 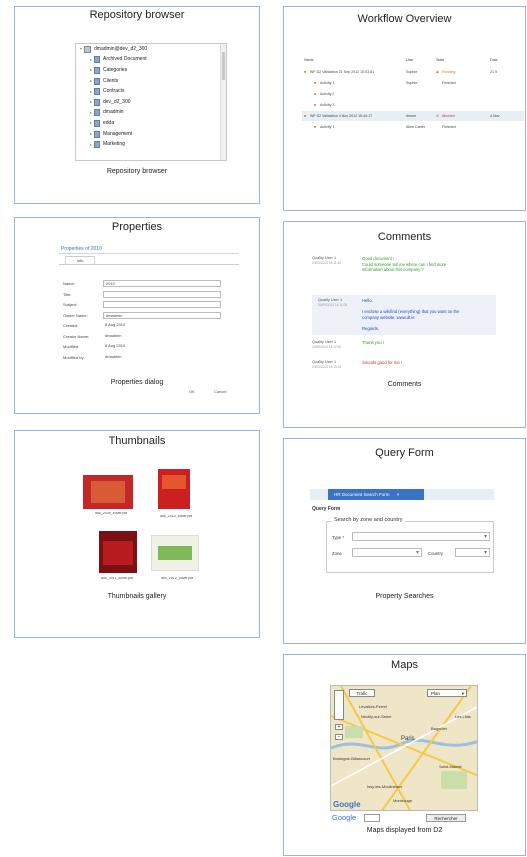 I want to click on country-select, so click(x=472, y=552).